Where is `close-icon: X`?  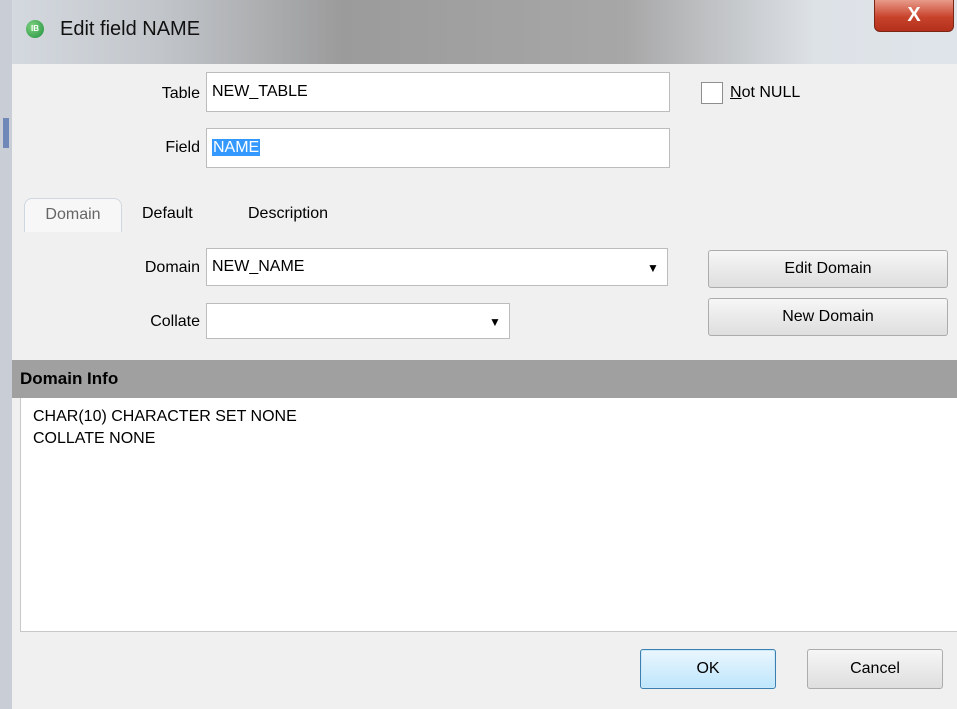
close-icon: X is located at coordinates (914, 15).